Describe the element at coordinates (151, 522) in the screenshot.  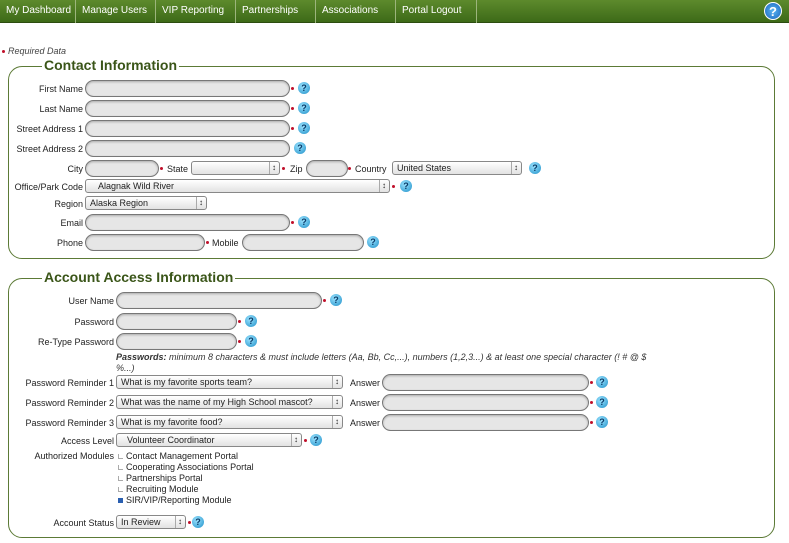
I see `account-status-select: In Review` at that location.